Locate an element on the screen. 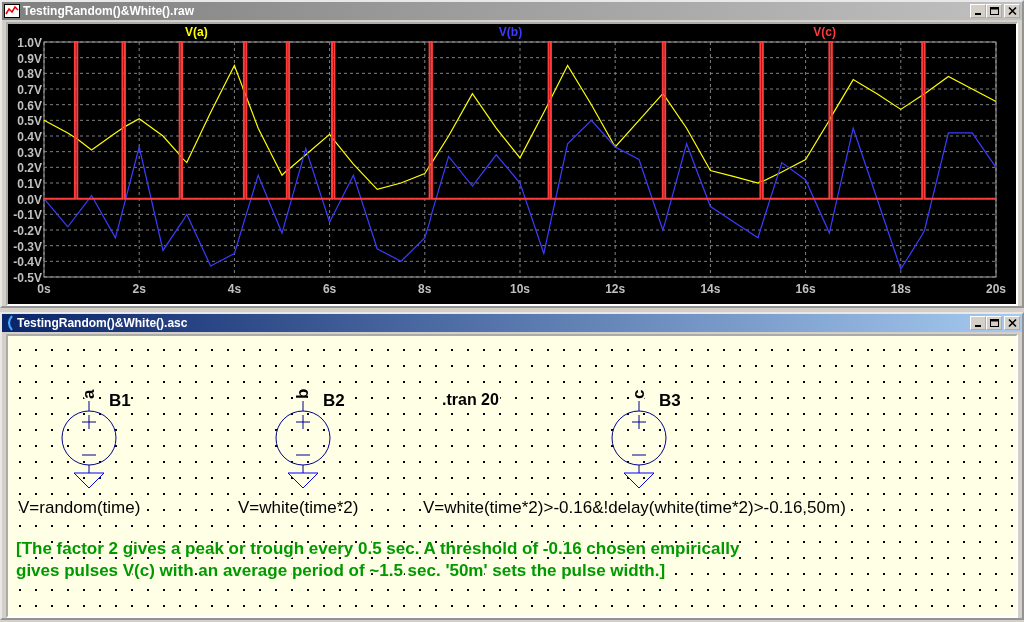 This screenshot has width=1024, height=622. x-tick-label: 8s is located at coordinates (425, 289).